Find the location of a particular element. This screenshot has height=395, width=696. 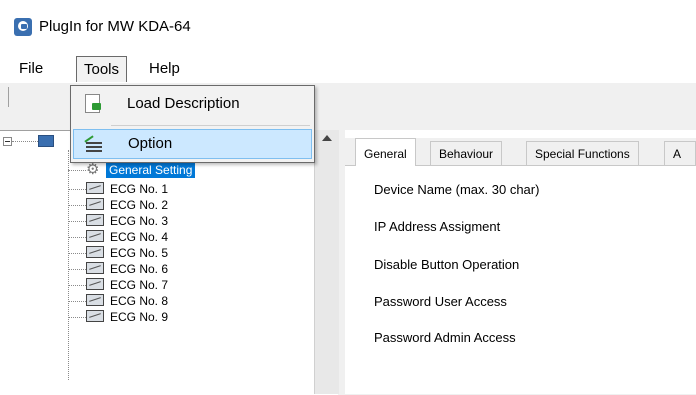

password-admin-access-label: Password Admin Access is located at coordinates (445, 337).